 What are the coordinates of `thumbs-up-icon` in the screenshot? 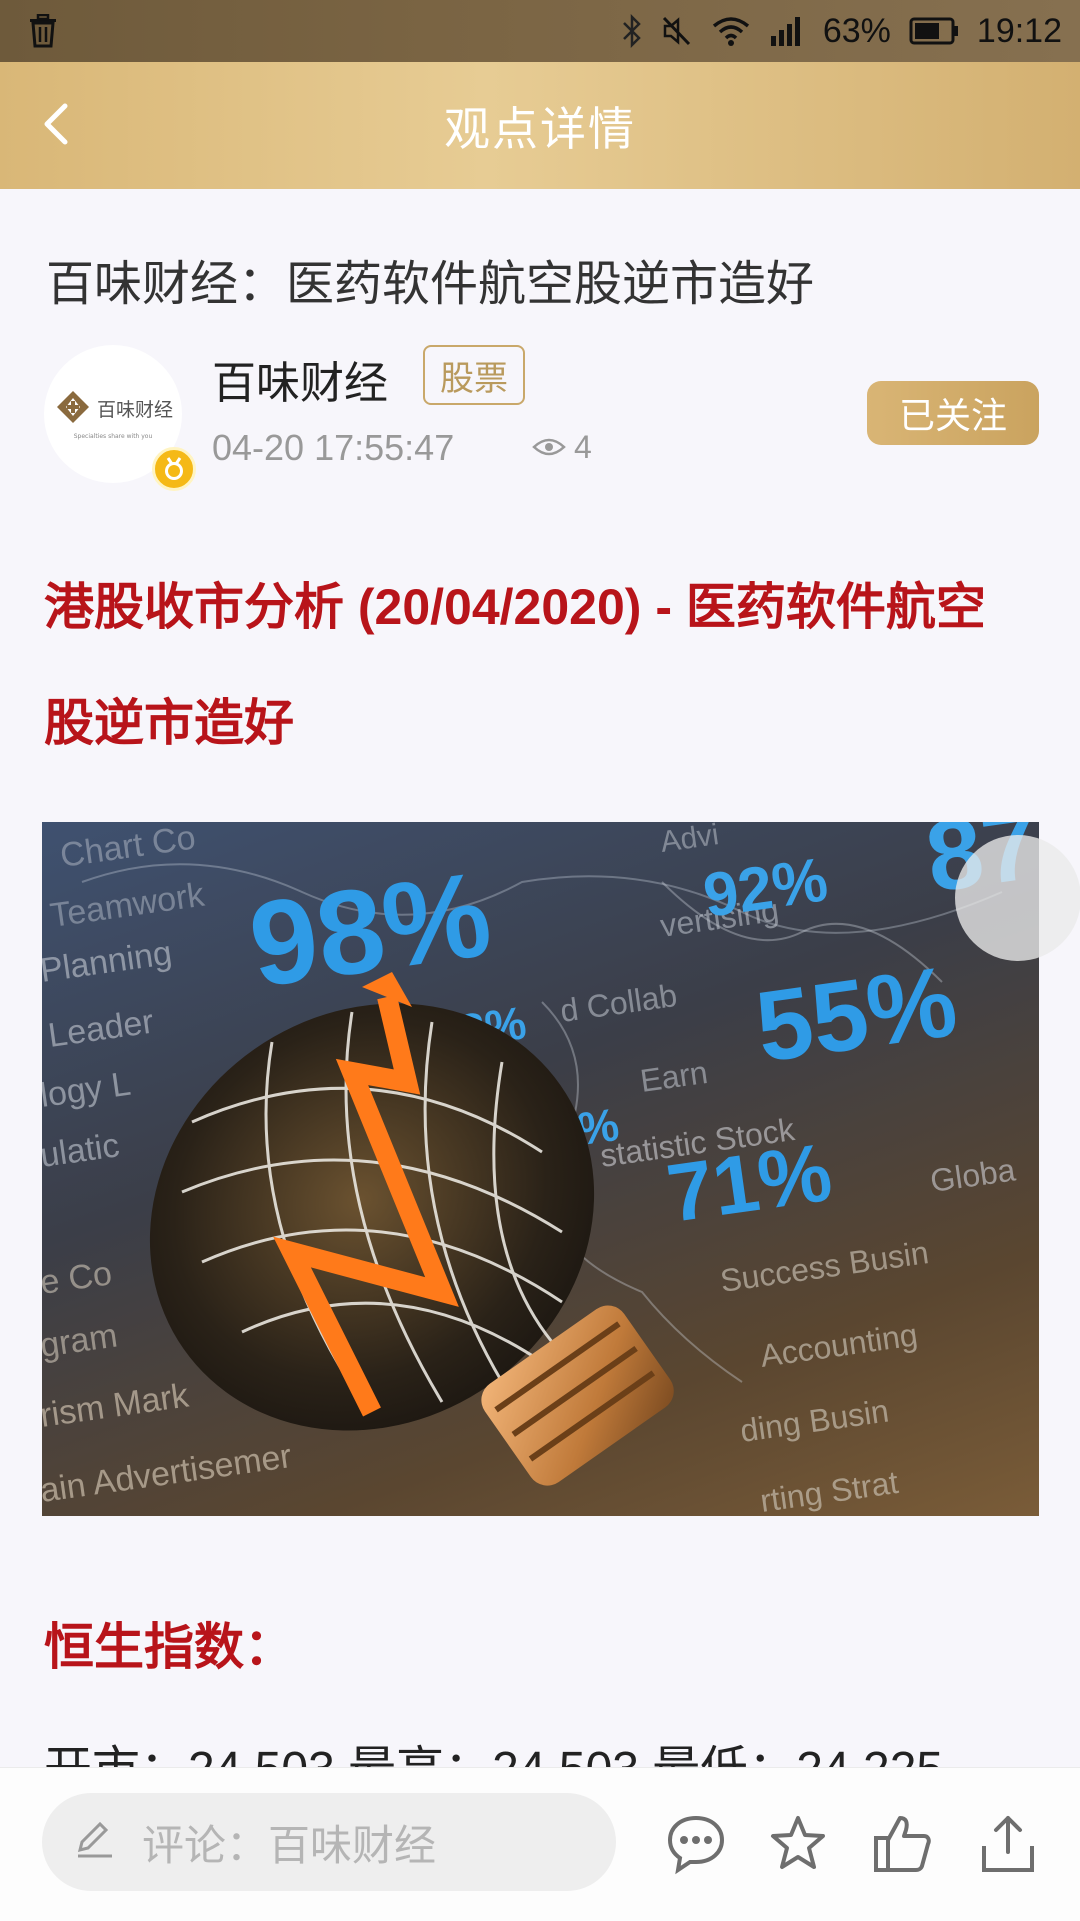 It's located at (902, 1844).